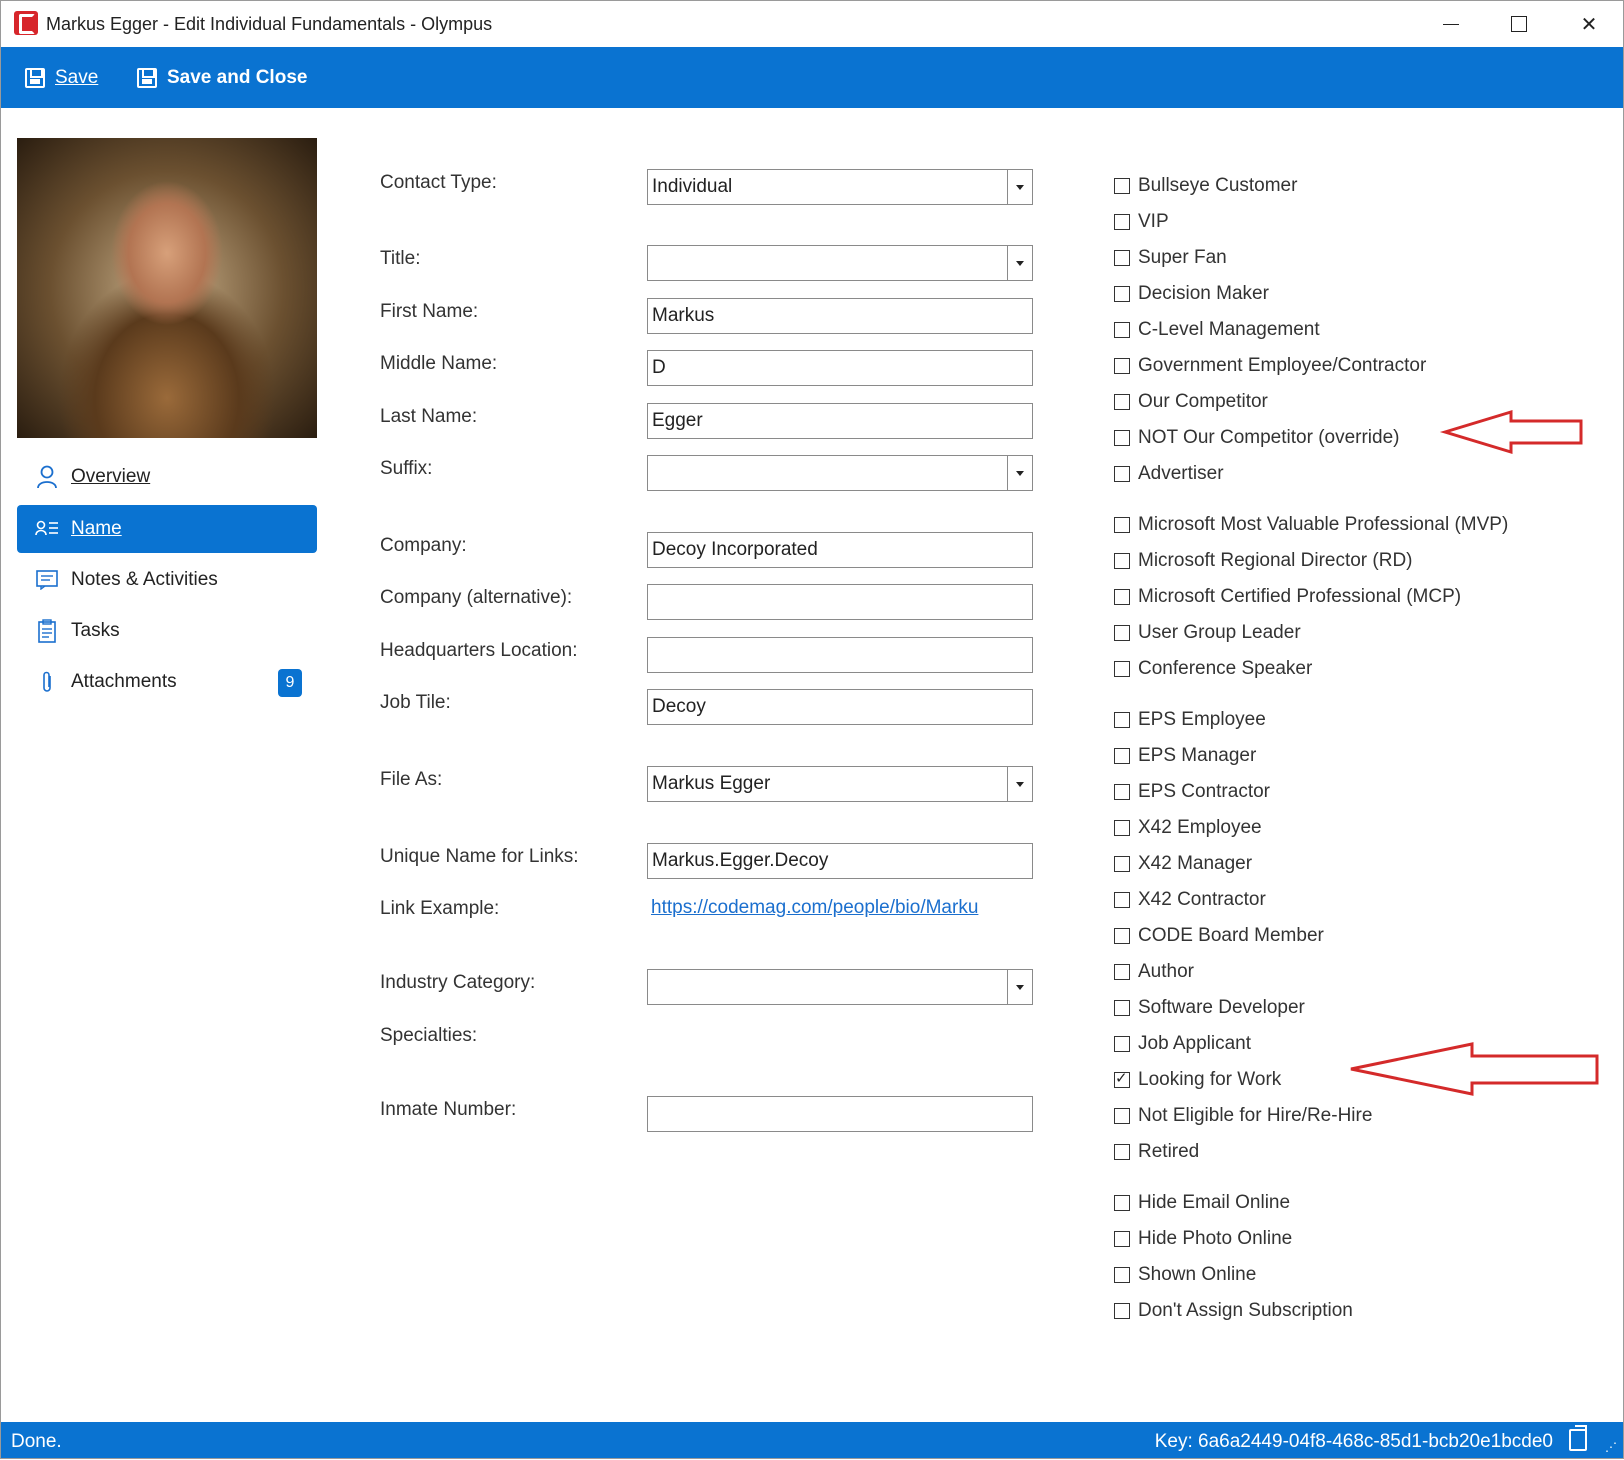 This screenshot has width=1624, height=1460. What do you see at coordinates (840, 707) in the screenshot?
I see `job-title-field: Decoy` at bounding box center [840, 707].